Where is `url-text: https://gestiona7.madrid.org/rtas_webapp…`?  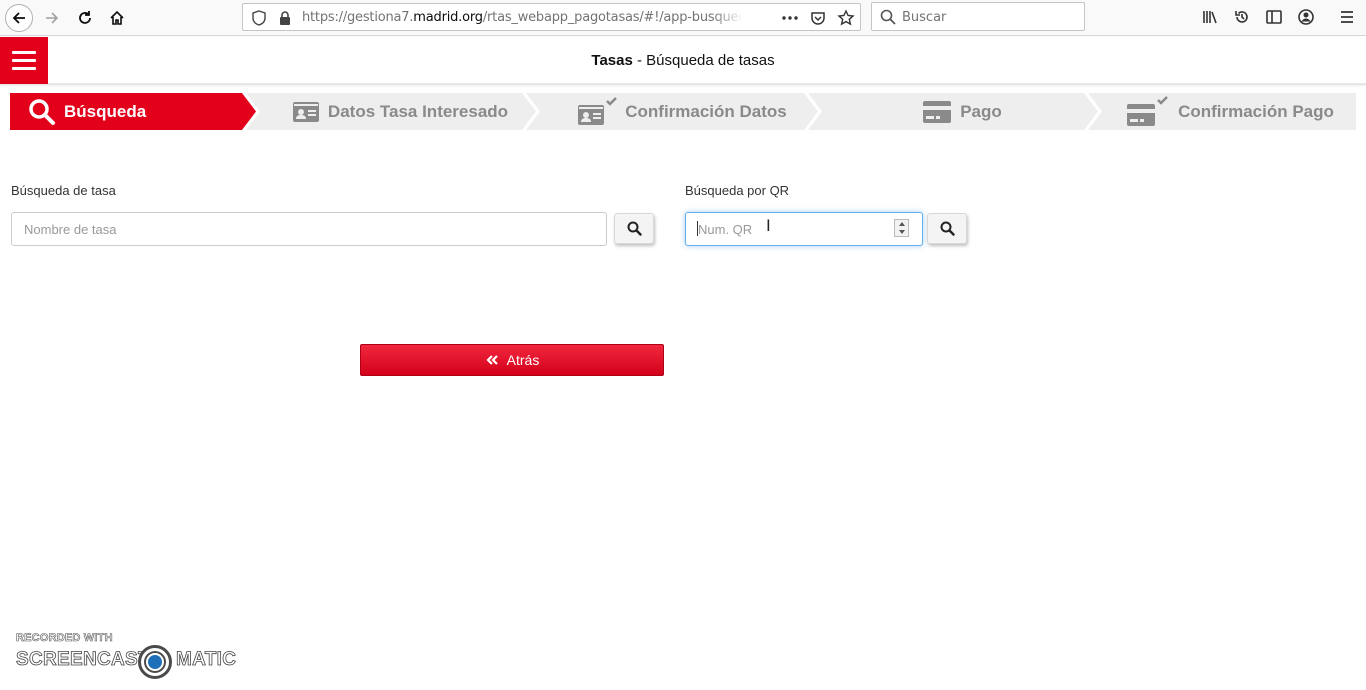 url-text: https://gestiona7.madrid.org/rtas_webapp… is located at coordinates (522, 17).